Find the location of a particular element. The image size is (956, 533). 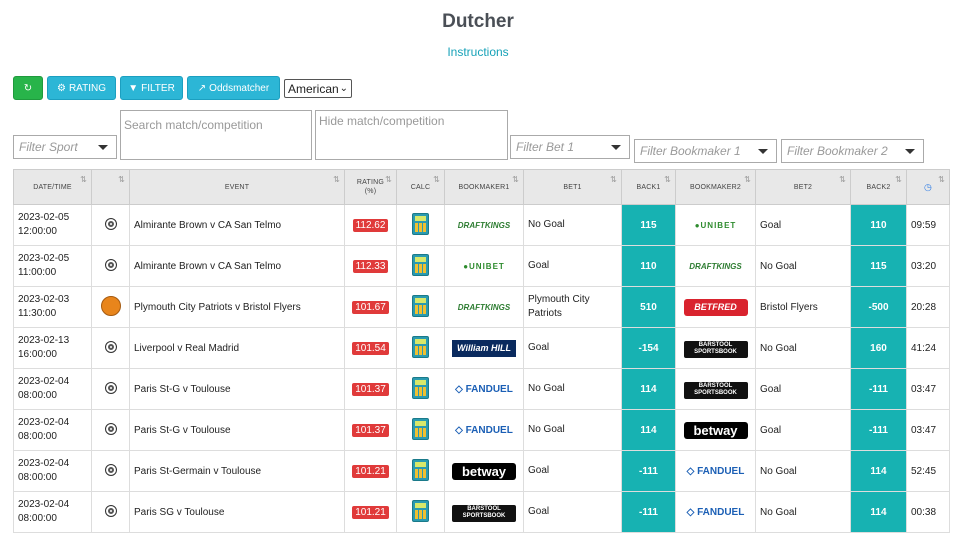

col-header-bet1: BET1 ⇅ is located at coordinates (572, 187).